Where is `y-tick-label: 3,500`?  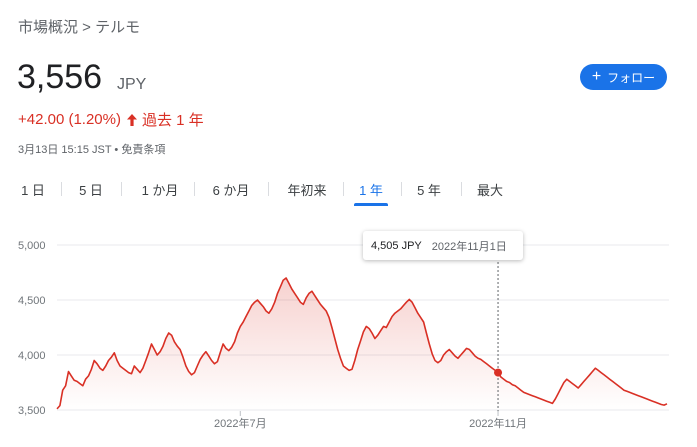 y-tick-label: 3,500 is located at coordinates (32, 411).